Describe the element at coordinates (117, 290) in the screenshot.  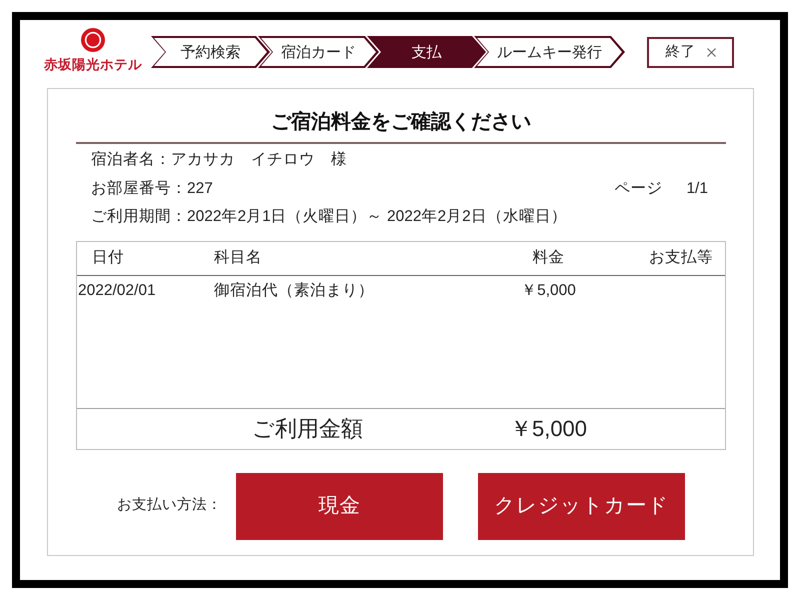
I see `table-cell-text: 2022/02/01` at that location.